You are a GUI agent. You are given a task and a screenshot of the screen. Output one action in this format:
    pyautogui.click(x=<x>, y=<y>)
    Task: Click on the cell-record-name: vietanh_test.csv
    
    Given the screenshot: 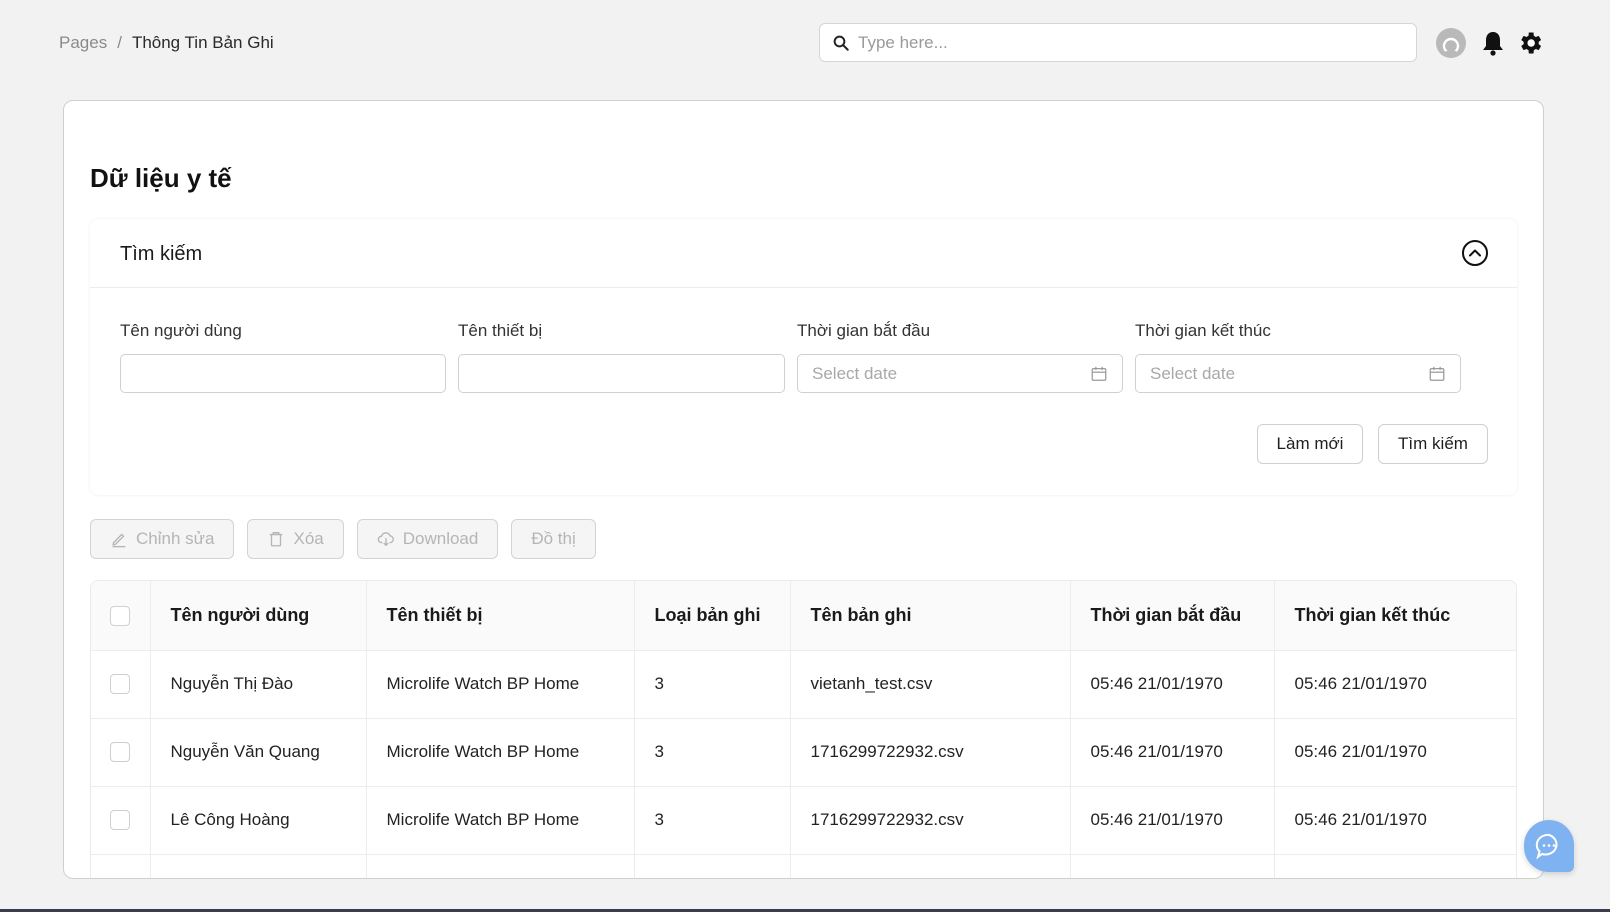 What is the action you would take?
    pyautogui.click(x=930, y=684)
    